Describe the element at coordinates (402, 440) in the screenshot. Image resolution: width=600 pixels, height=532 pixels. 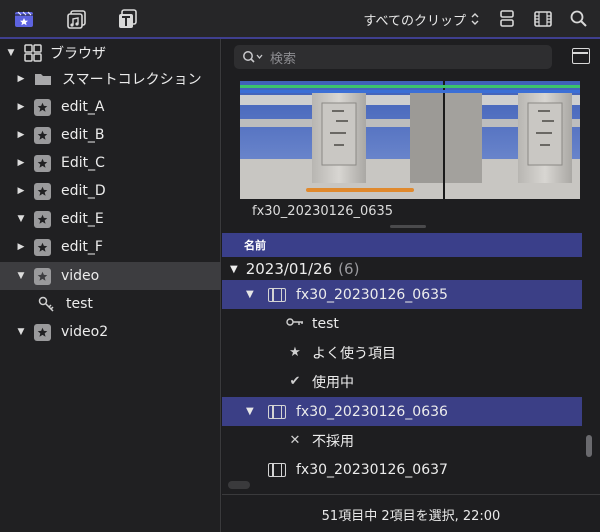
I see `list-item-rejected: ✕ 不採用` at that location.